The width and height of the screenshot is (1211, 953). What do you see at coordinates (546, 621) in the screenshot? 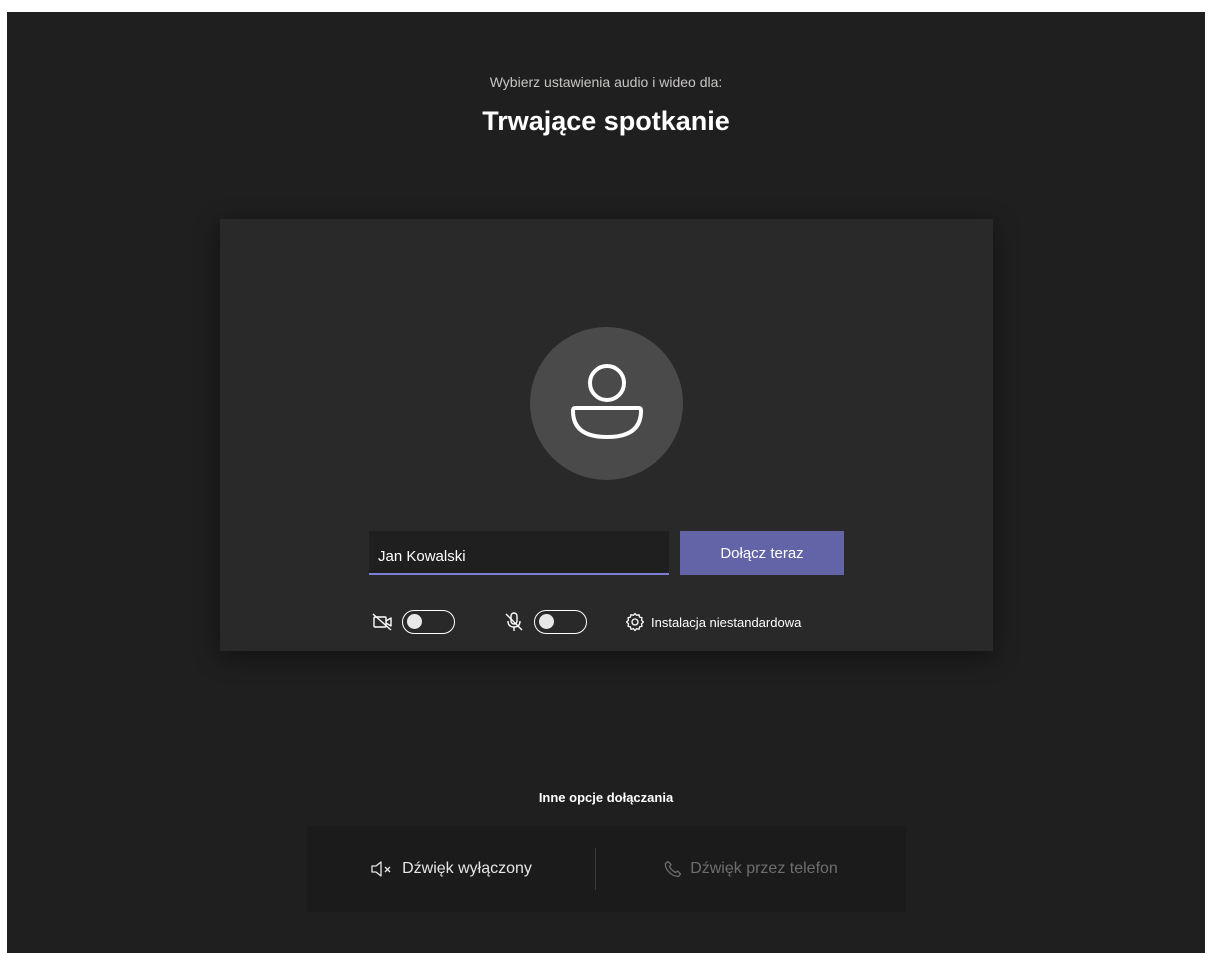
I see `mic-toggle-knob` at bounding box center [546, 621].